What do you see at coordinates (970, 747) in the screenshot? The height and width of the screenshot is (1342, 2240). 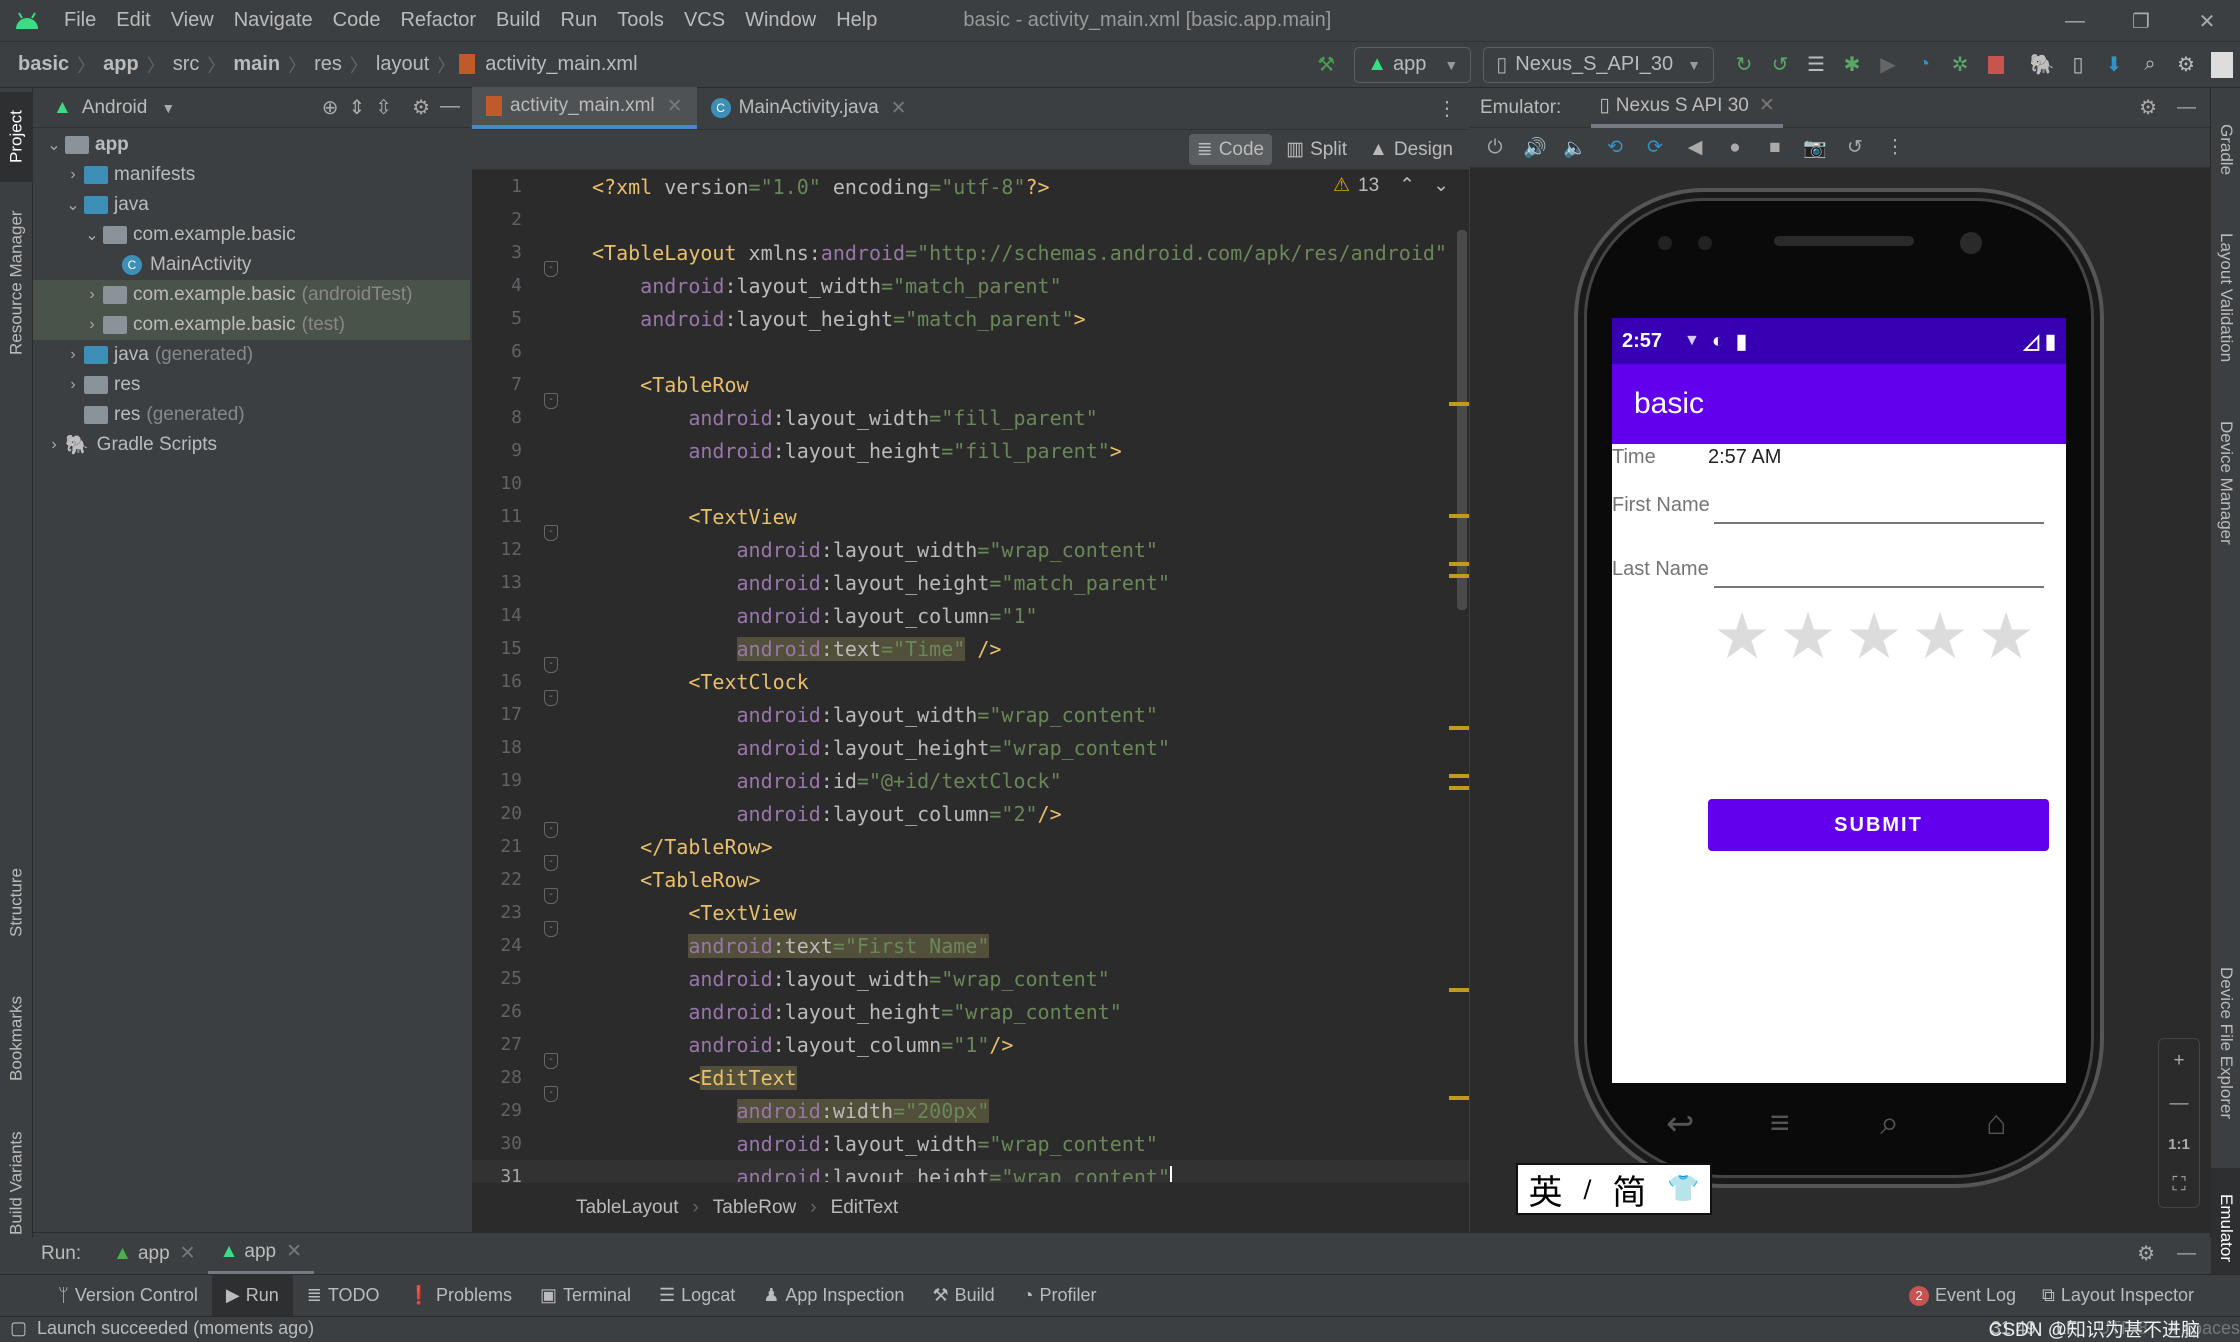 I see `code-line: 18 android:layout_height ="wrap_content"` at bounding box center [970, 747].